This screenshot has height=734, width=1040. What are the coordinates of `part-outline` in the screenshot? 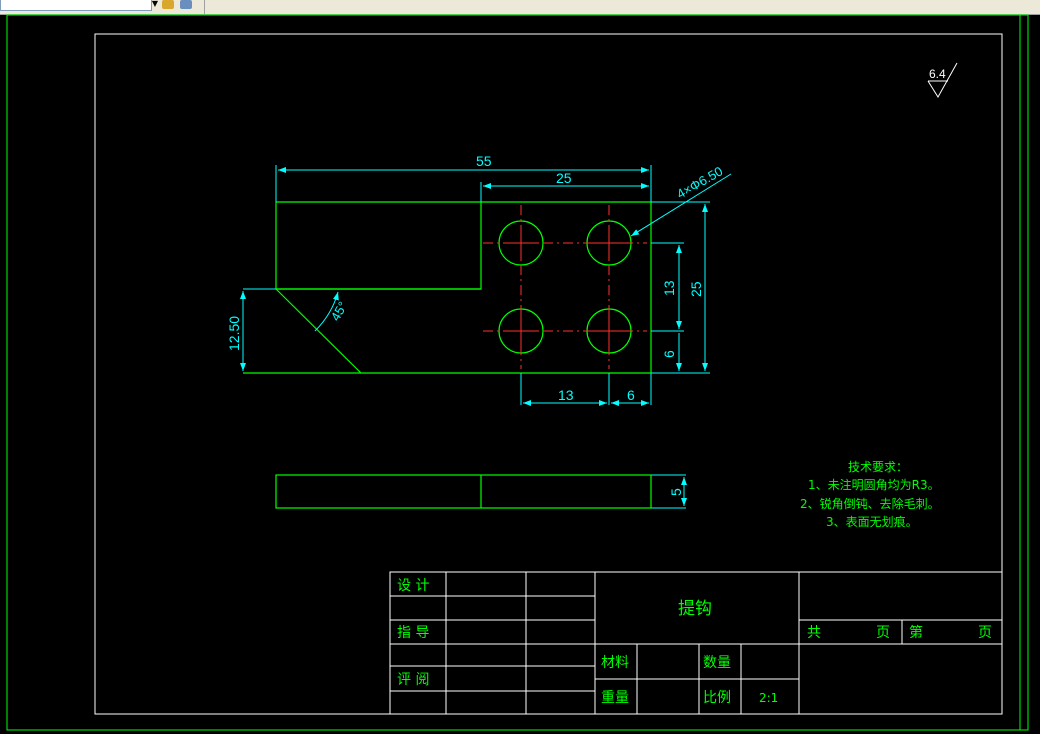 It's located at (447, 287).